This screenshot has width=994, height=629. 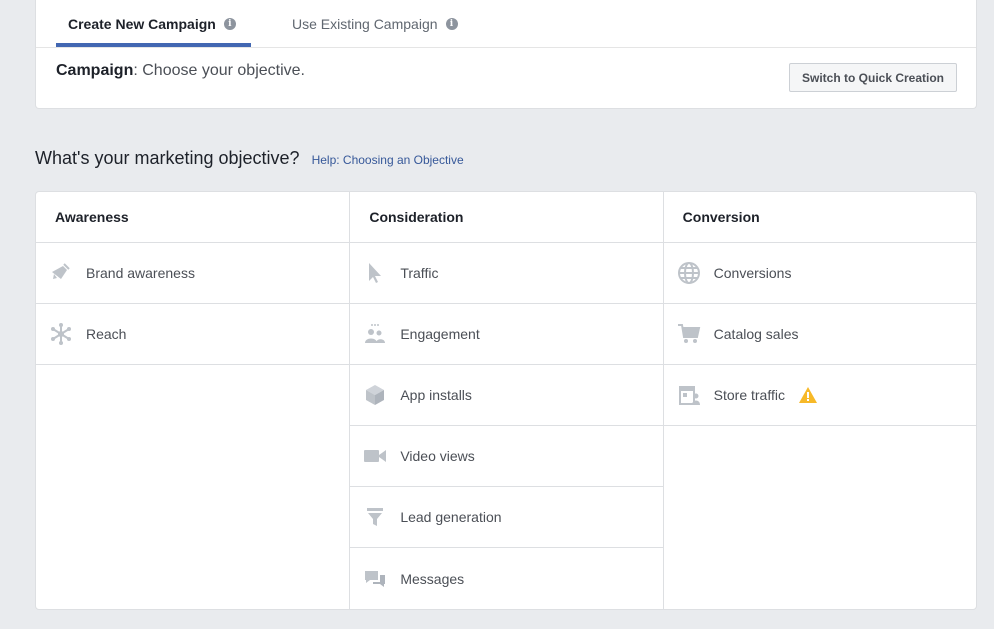 I want to click on switch-to-quick-creation-button: Switch to Quick Creation, so click(x=873, y=77).